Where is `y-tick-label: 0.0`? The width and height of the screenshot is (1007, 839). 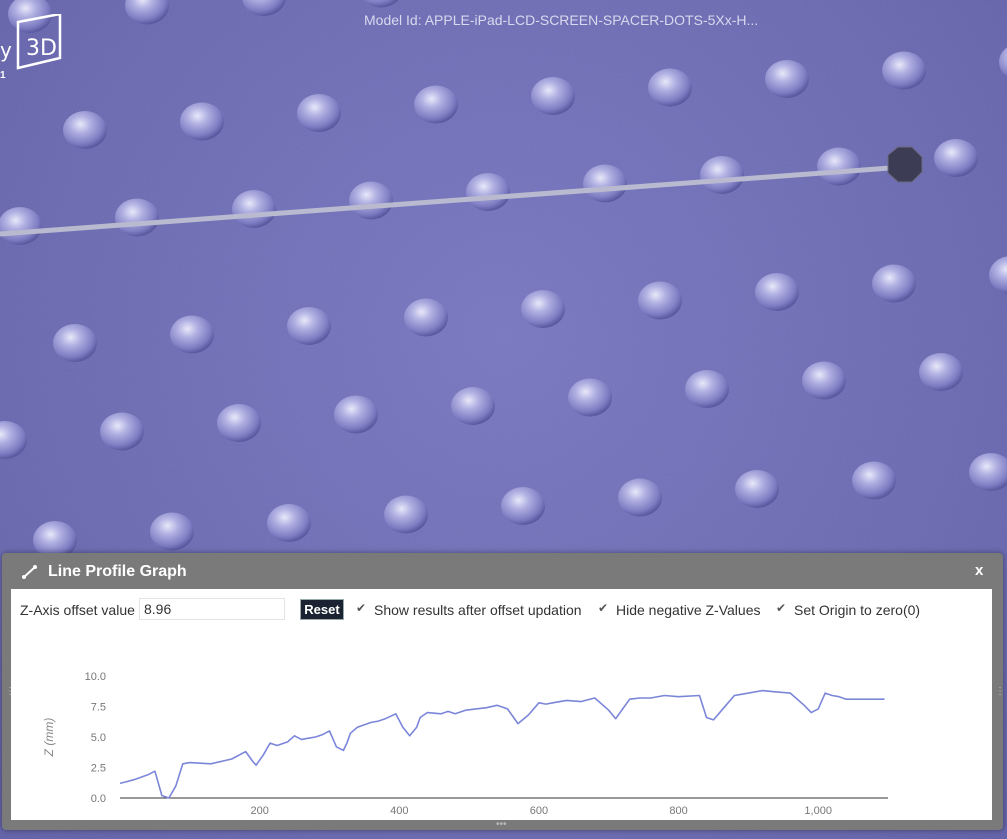
y-tick-label: 0.0 is located at coordinates (98, 799).